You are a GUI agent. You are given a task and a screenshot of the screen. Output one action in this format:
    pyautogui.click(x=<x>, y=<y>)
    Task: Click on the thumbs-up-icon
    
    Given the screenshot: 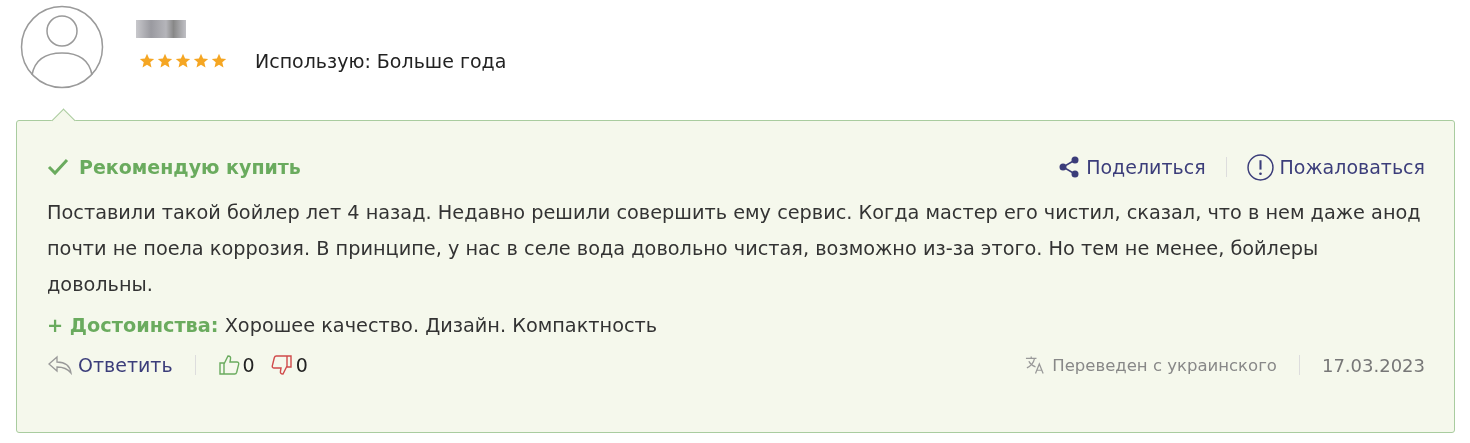 What is the action you would take?
    pyautogui.click(x=228, y=365)
    